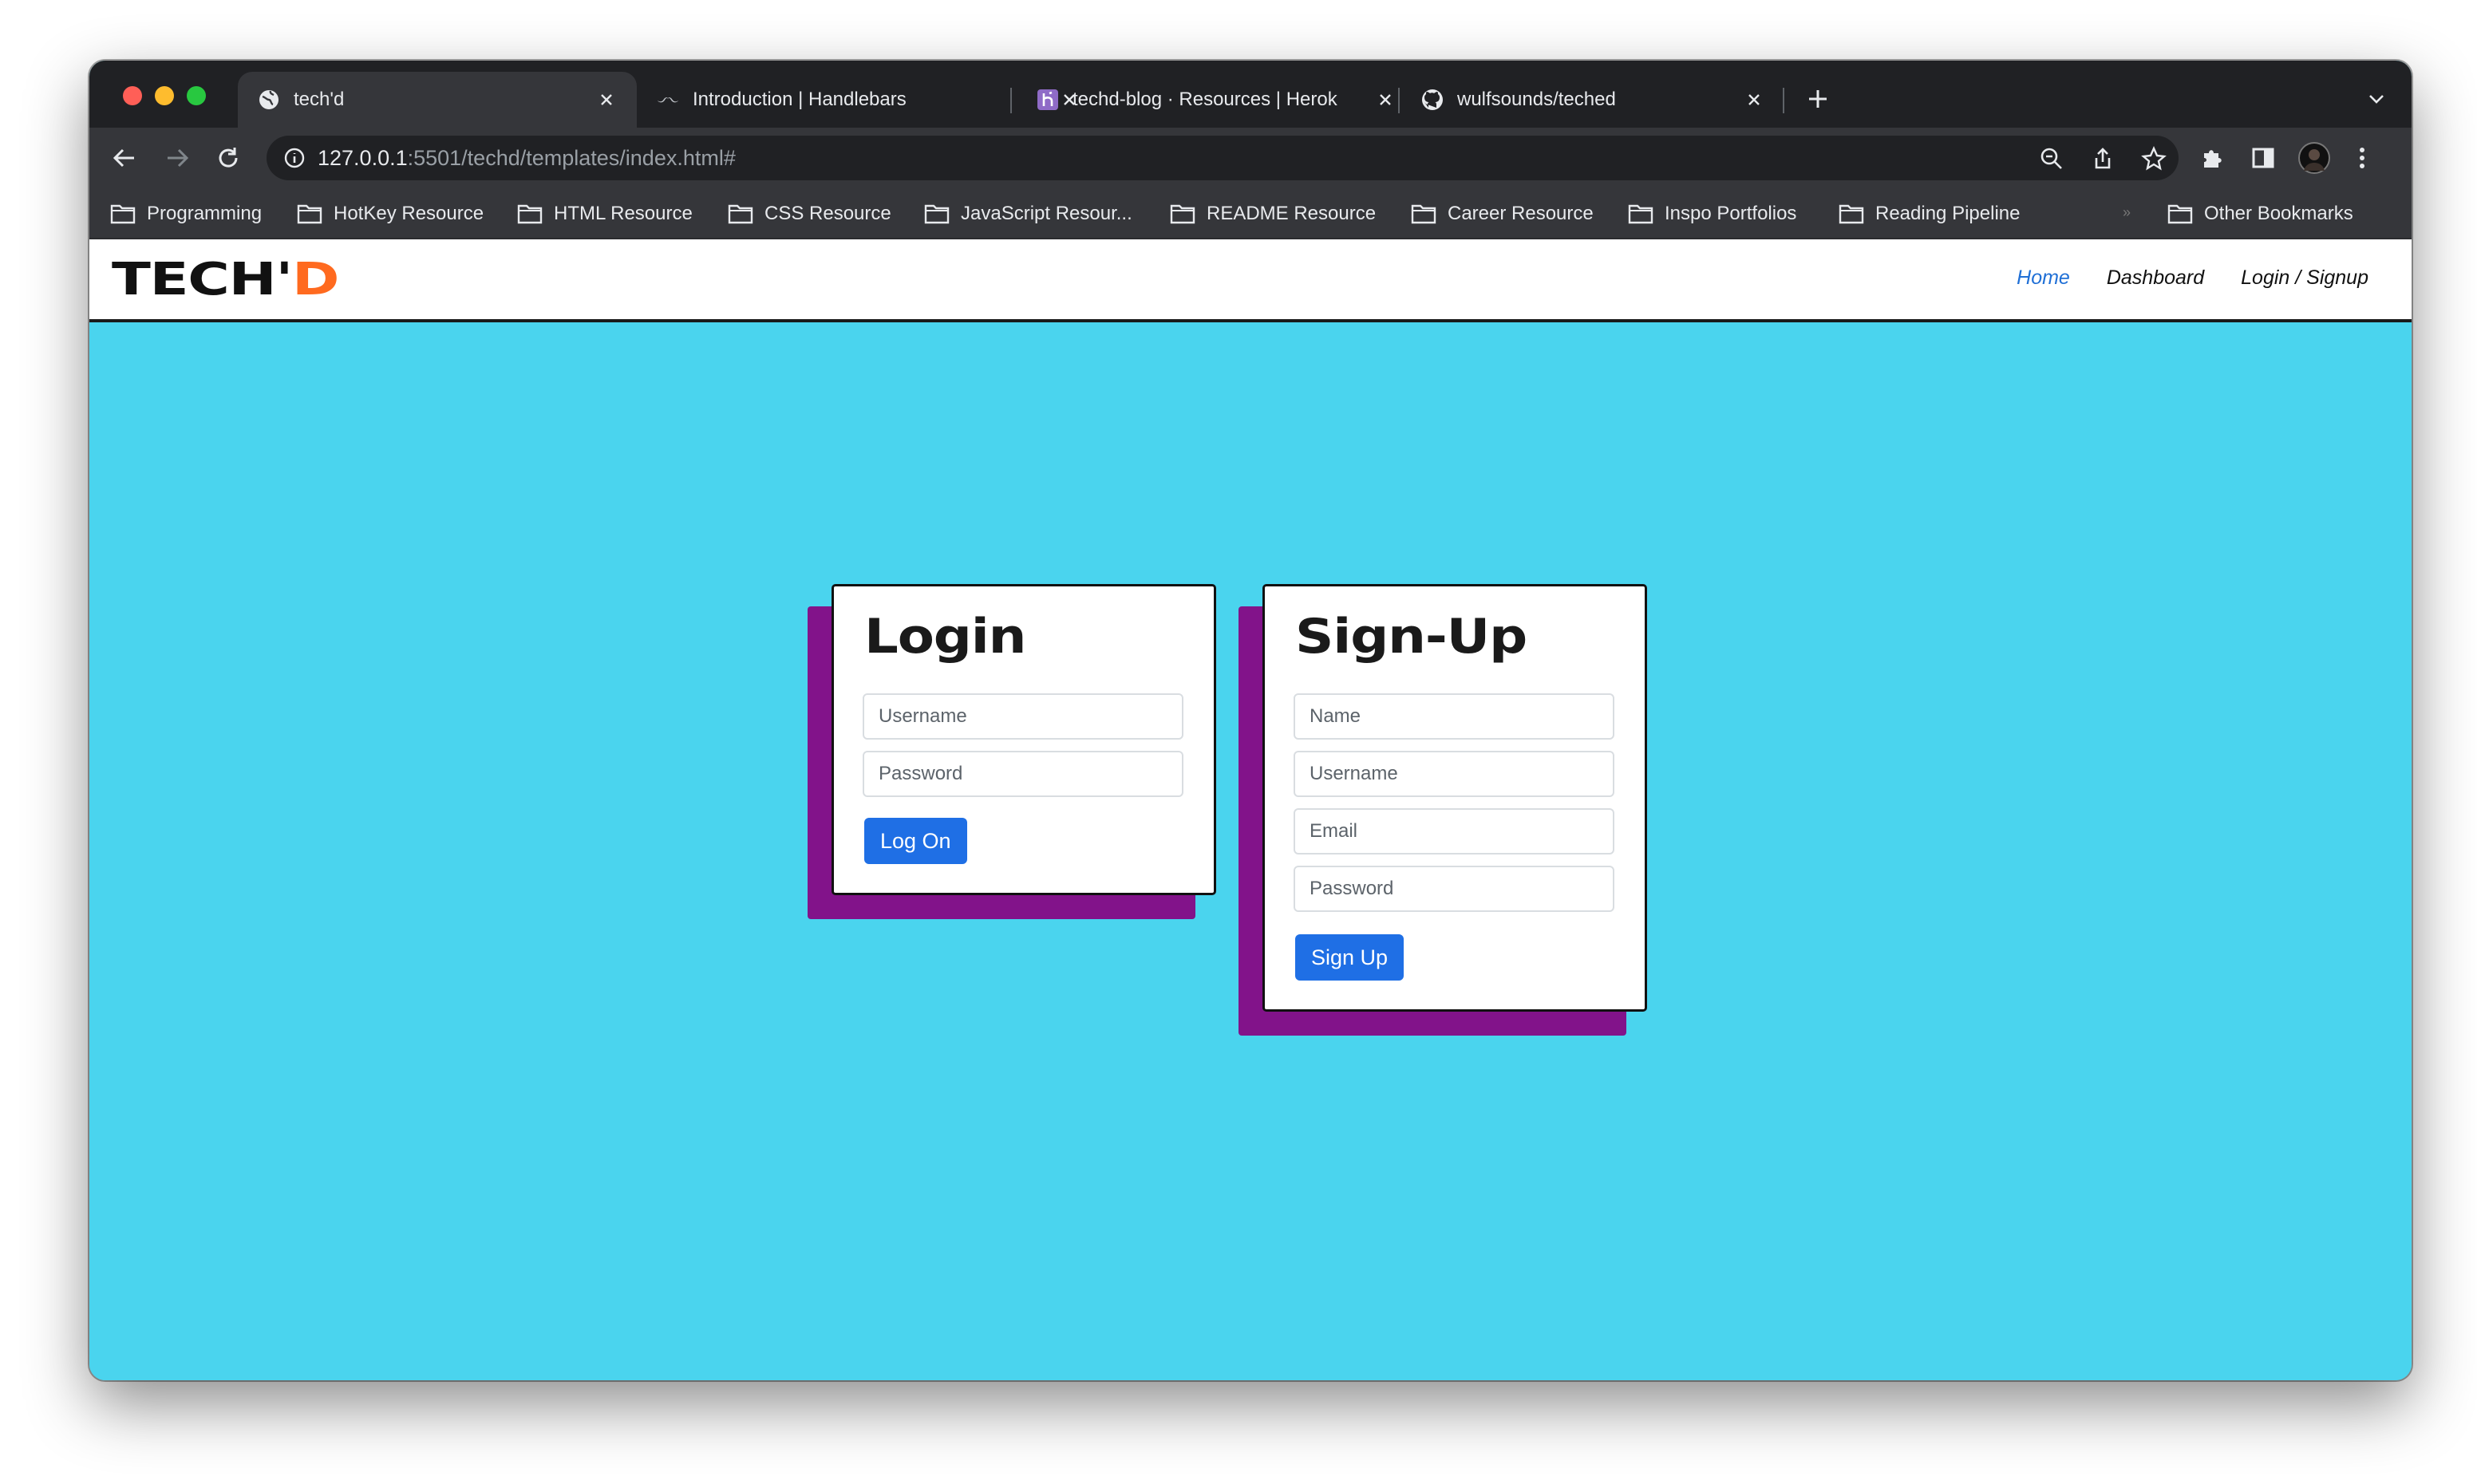 This screenshot has width=2477, height=1484. I want to click on browser-menu-button, so click(2362, 158).